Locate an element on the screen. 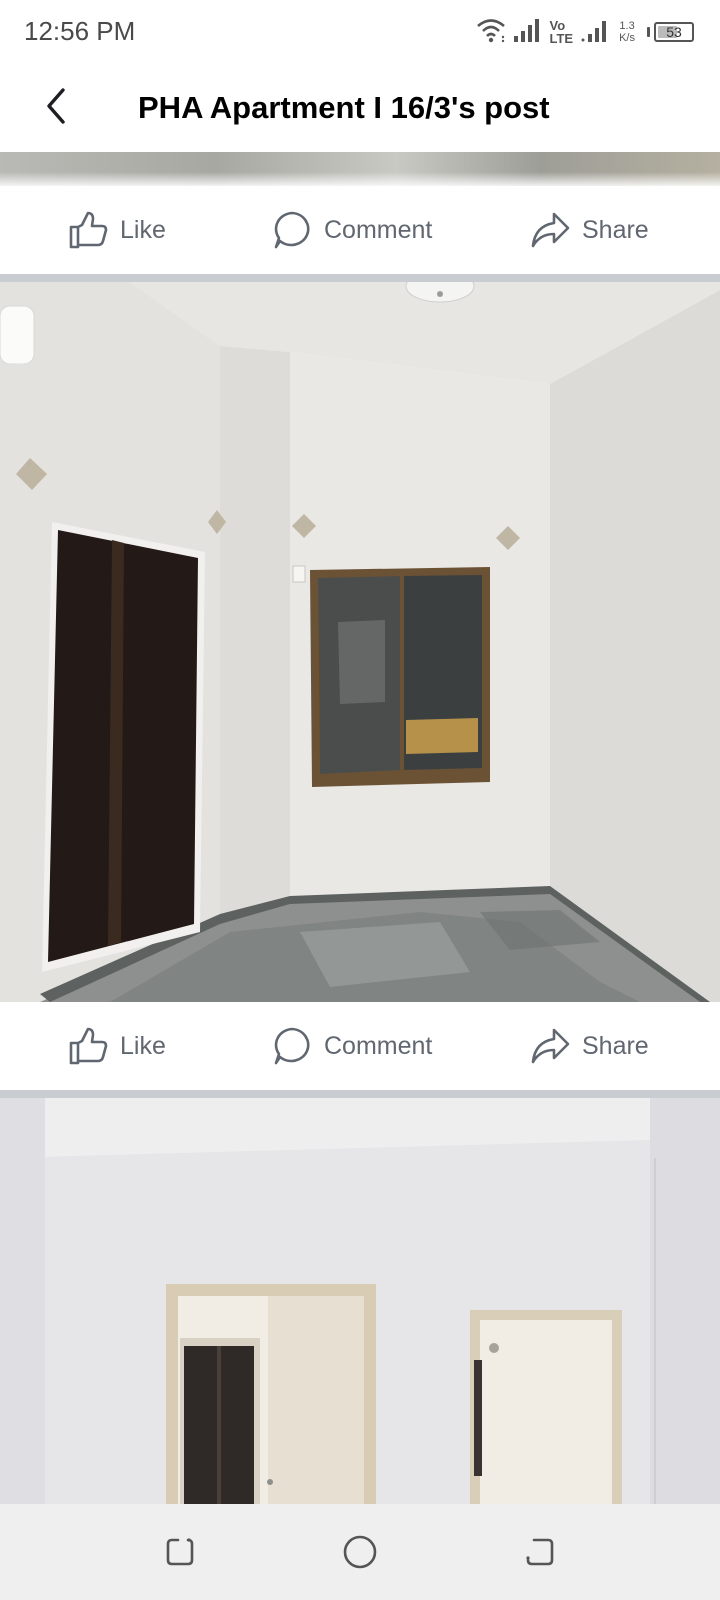 The image size is (720, 1600). recent-apps-icon is located at coordinates (180, 1554).